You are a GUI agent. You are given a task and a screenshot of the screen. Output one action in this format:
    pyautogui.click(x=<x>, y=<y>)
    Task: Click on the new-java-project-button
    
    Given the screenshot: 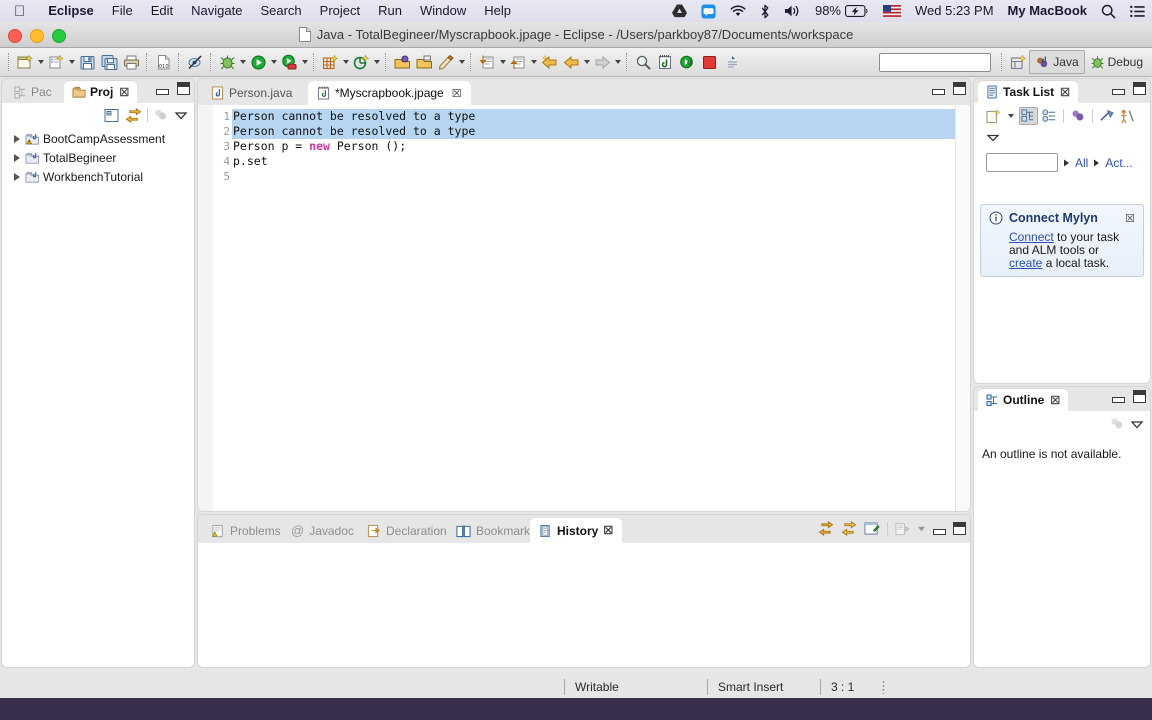 What is the action you would take?
    pyautogui.click(x=56, y=62)
    